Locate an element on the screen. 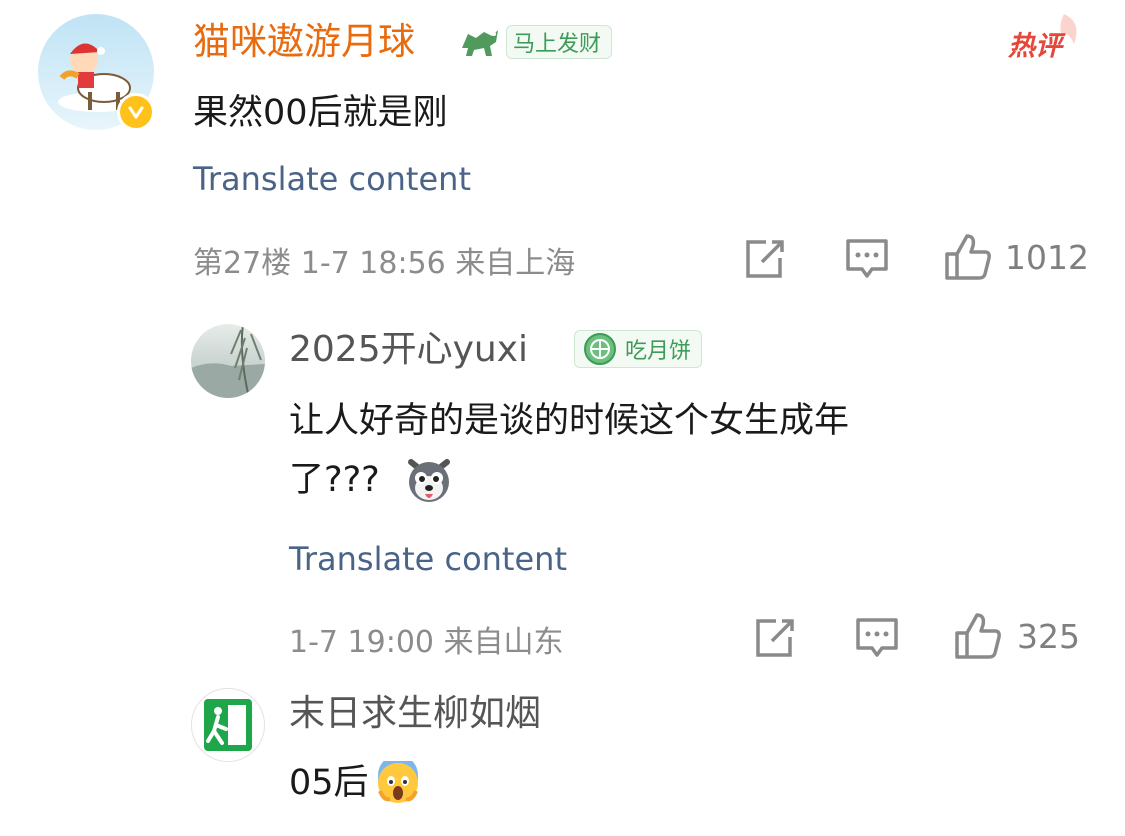 The image size is (1125, 836). location: 来自山东 is located at coordinates (503, 642).